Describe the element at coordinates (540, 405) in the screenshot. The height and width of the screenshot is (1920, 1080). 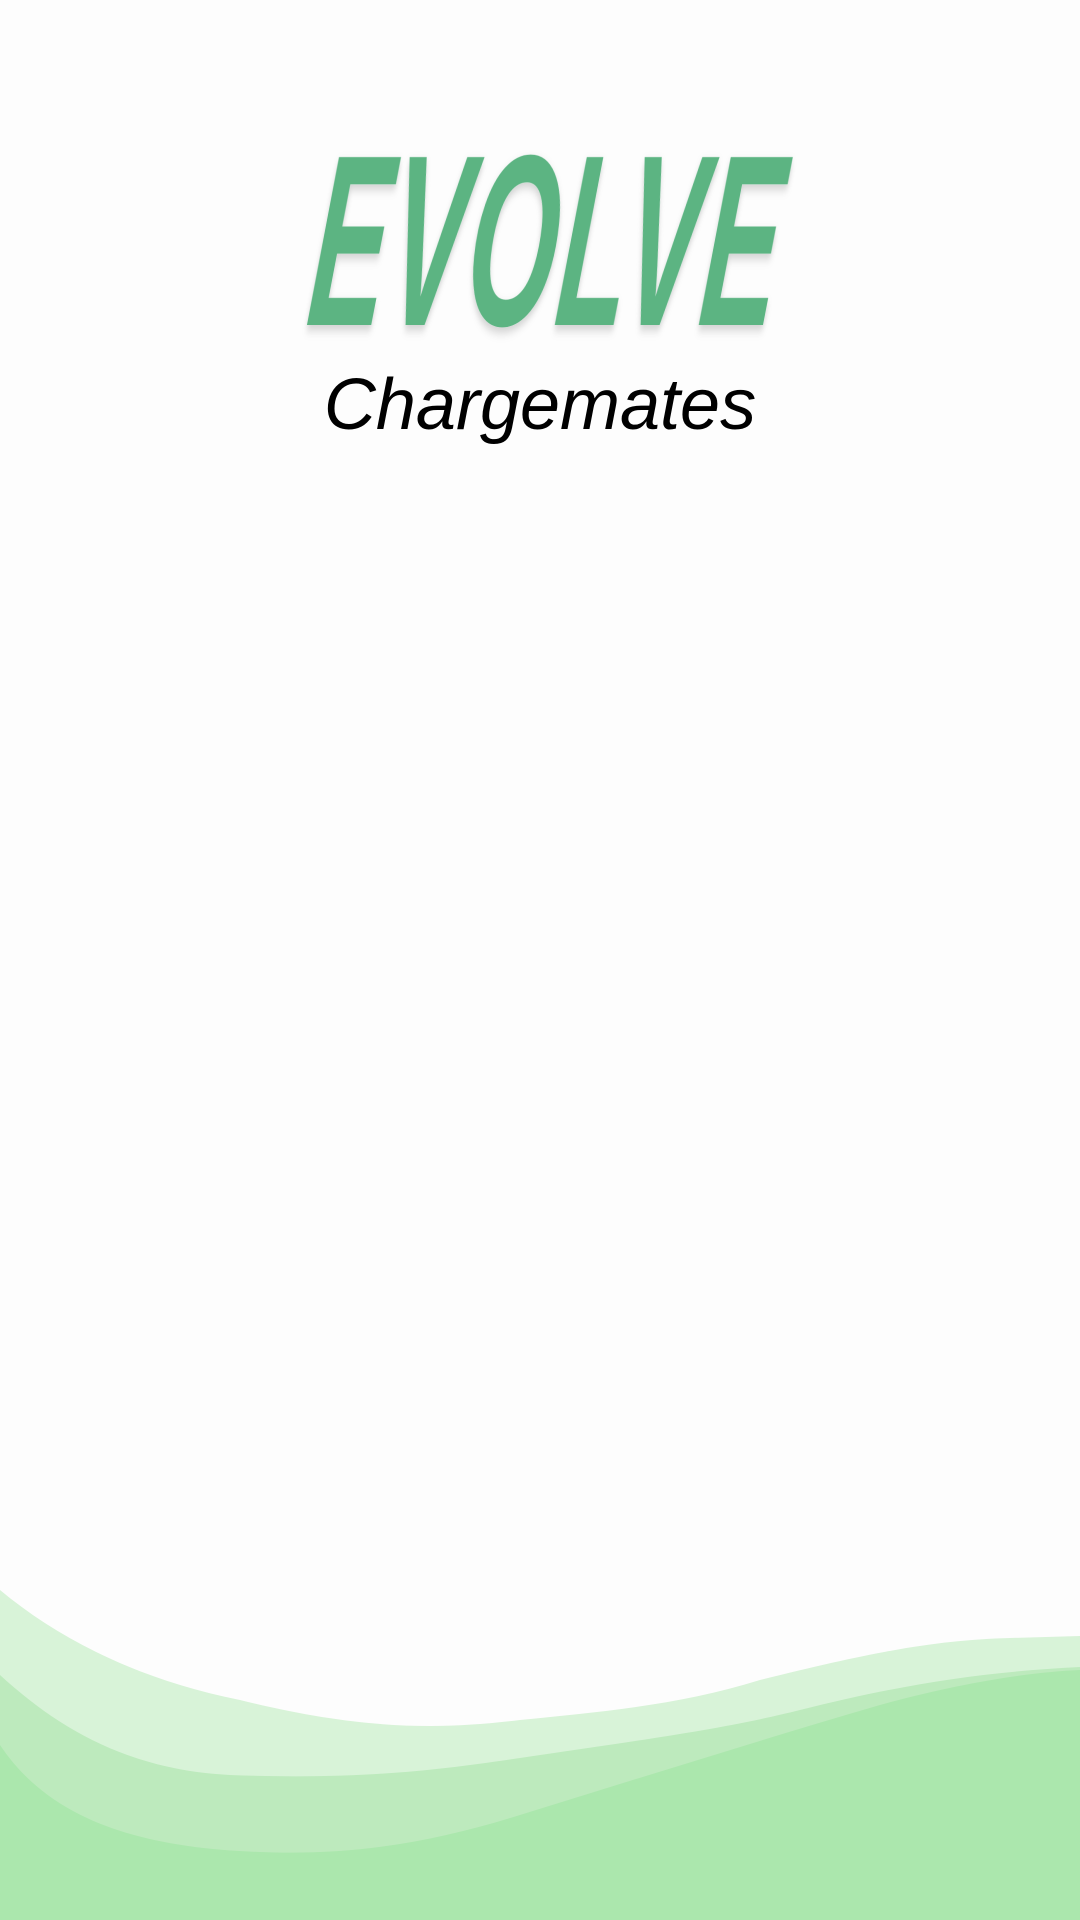
I see `brand-subtitle: Chargemates` at that location.